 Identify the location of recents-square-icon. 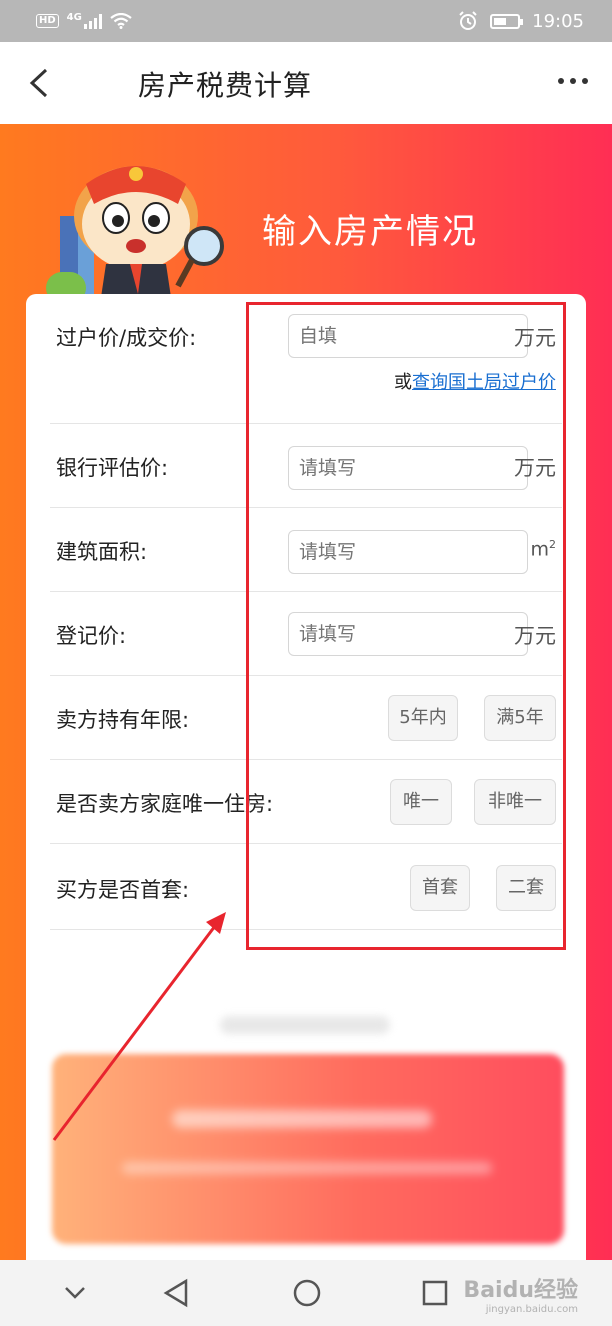
(435, 1293).